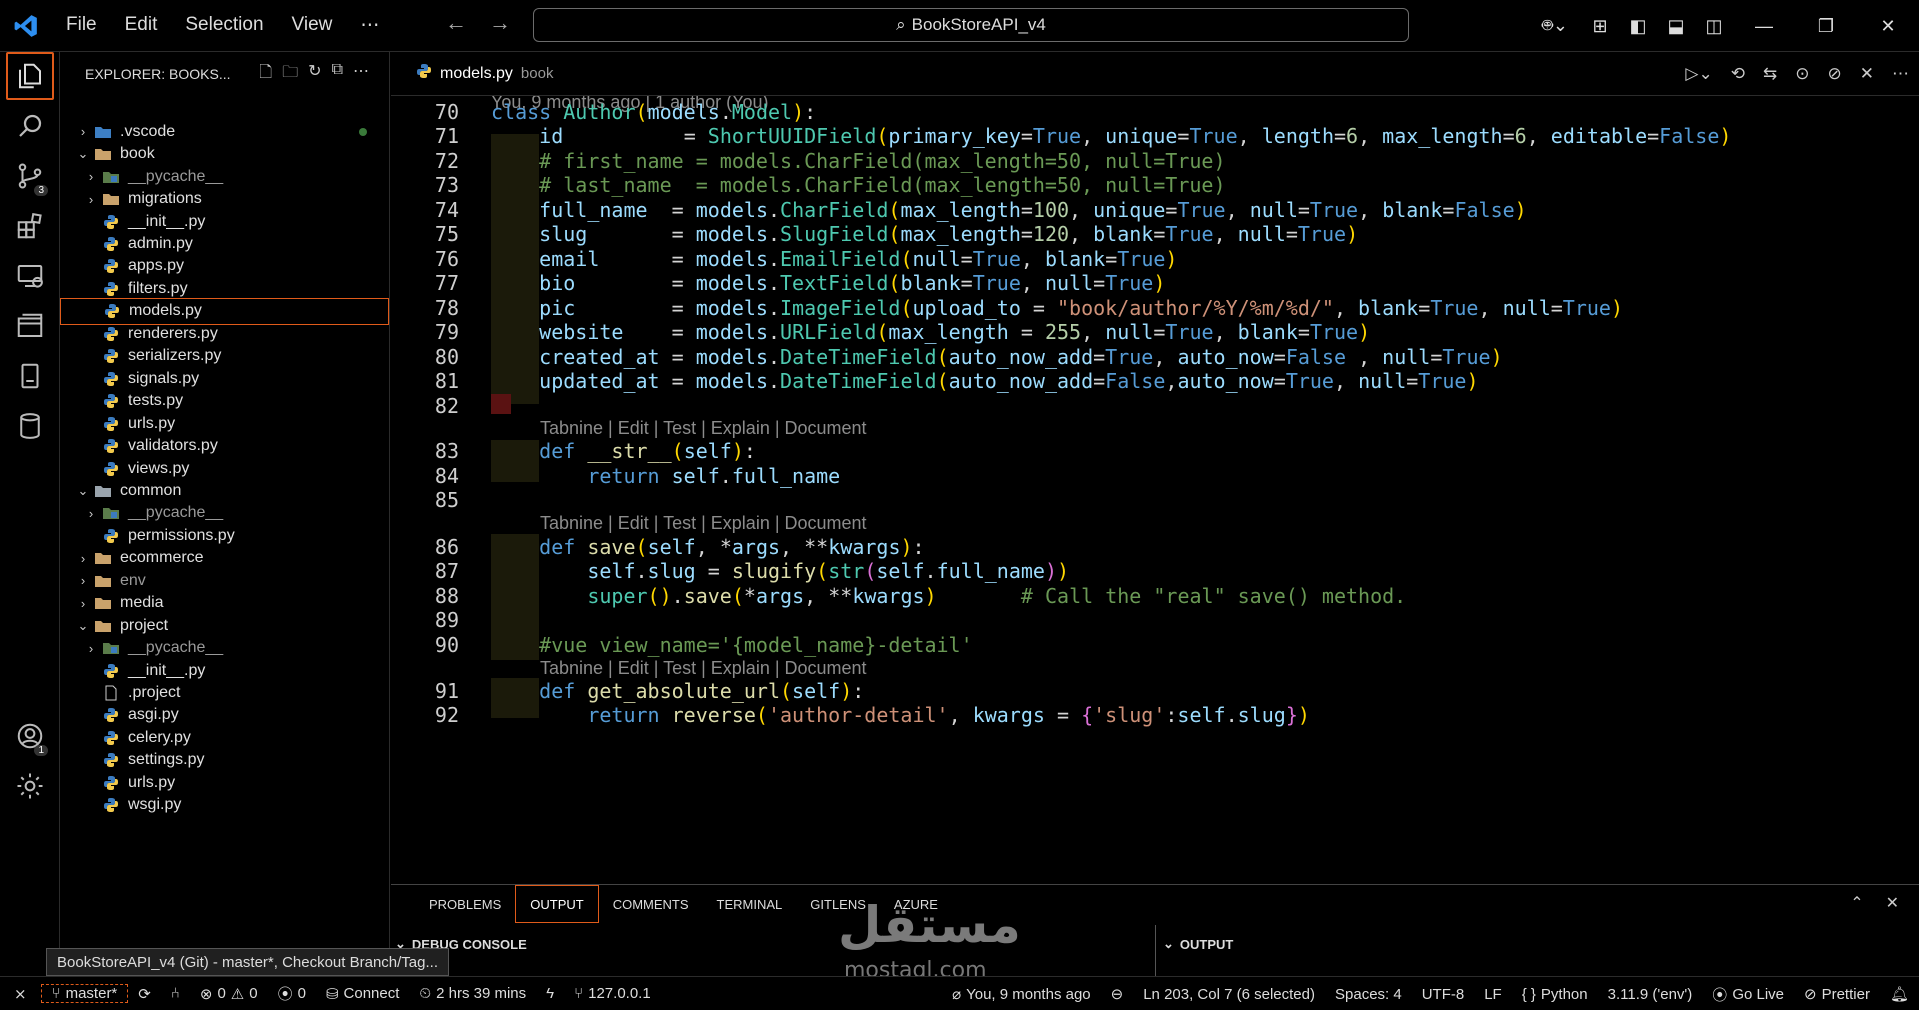 The image size is (1919, 1010). Describe the element at coordinates (141, 25) in the screenshot. I see `menu-edit: Edit` at that location.